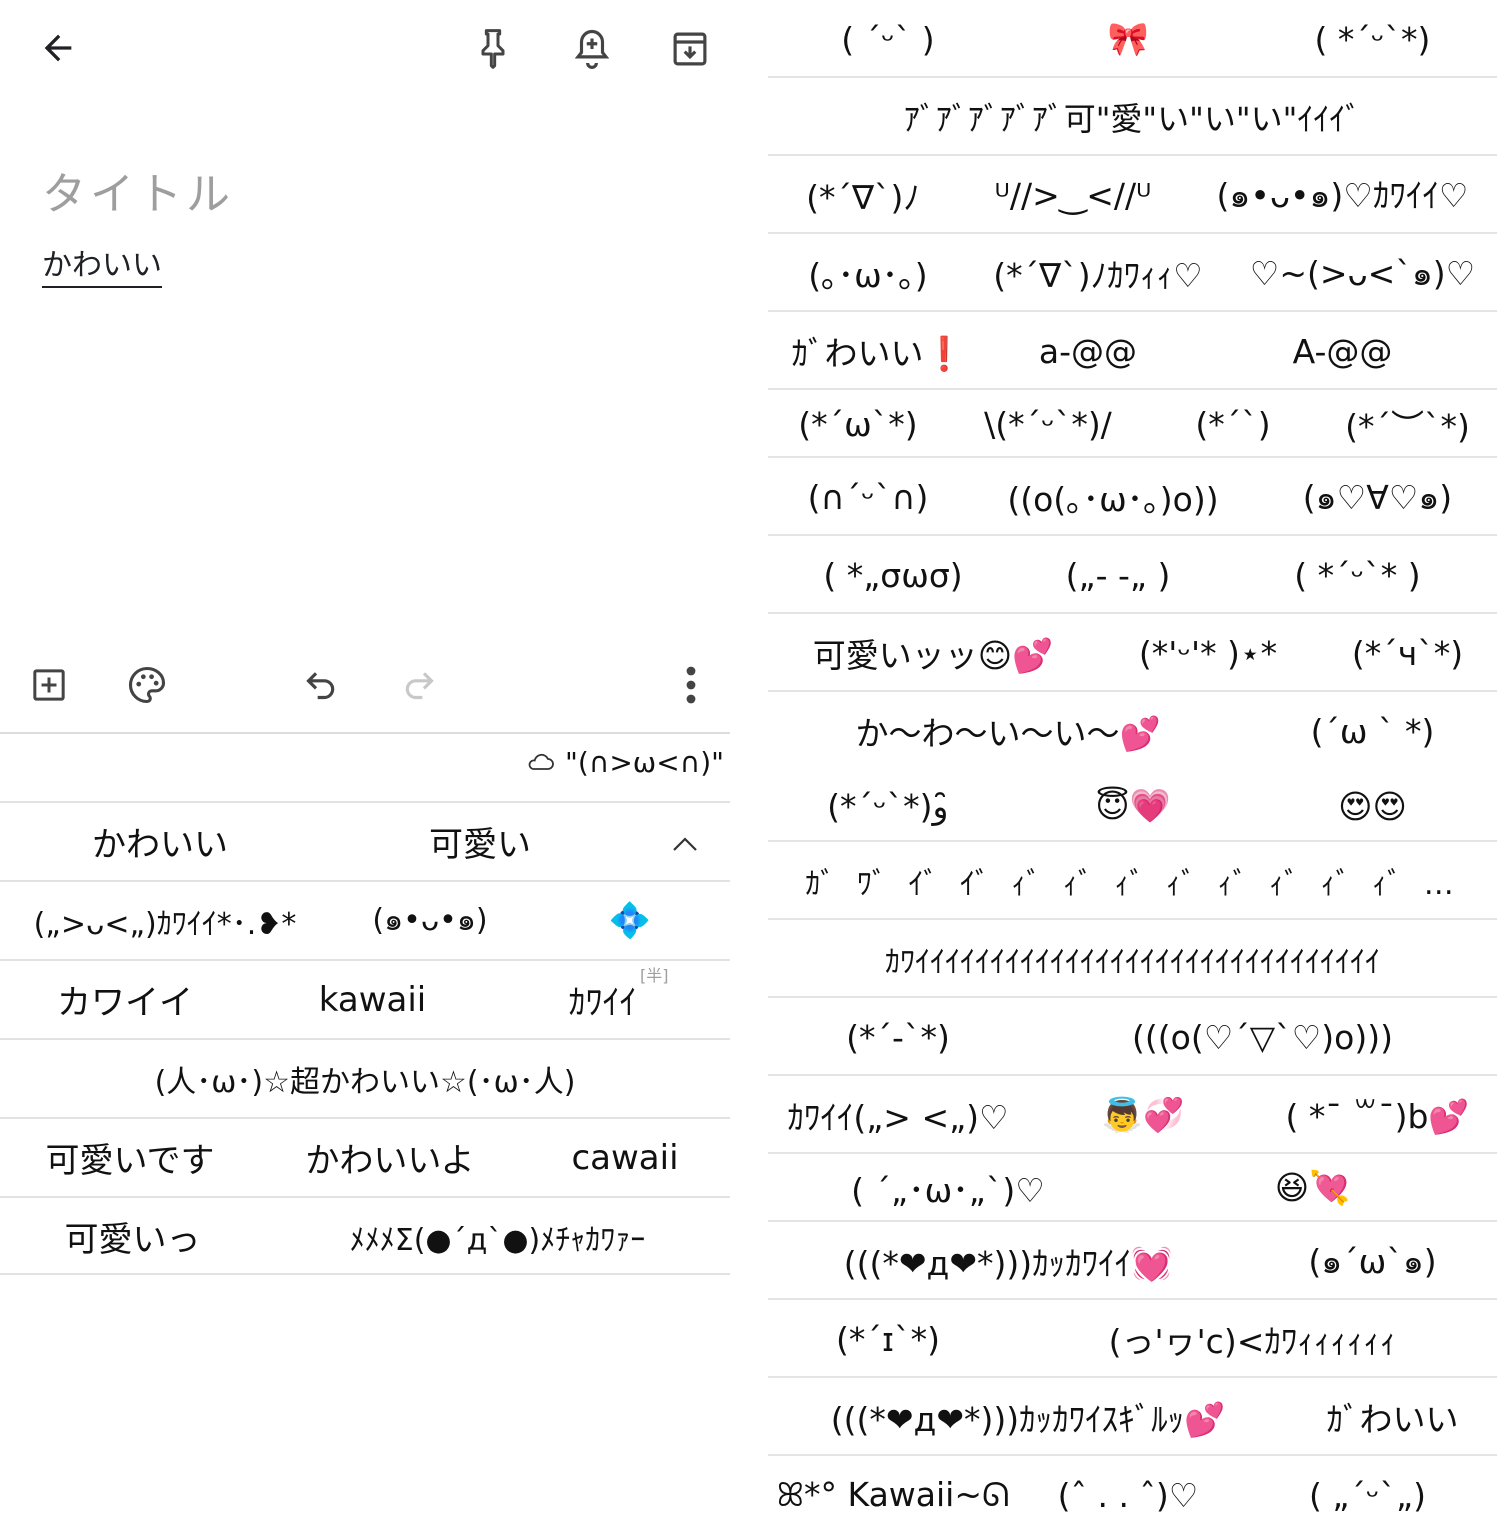 The image size is (1497, 1536). I want to click on kaomoji-candidate: (*´`), so click(1233, 424).